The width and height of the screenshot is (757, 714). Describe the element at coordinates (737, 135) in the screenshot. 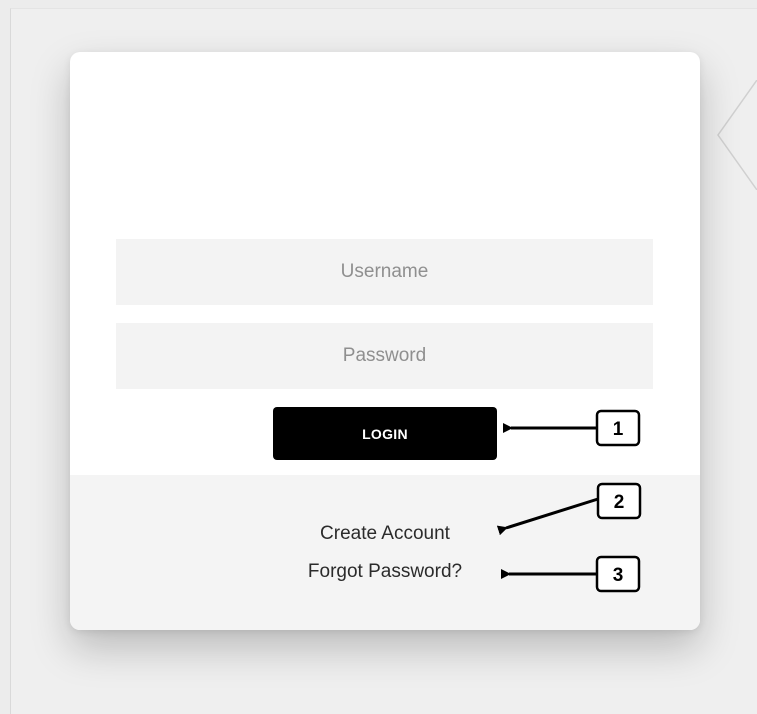

I see `side-chevron-icon` at that location.